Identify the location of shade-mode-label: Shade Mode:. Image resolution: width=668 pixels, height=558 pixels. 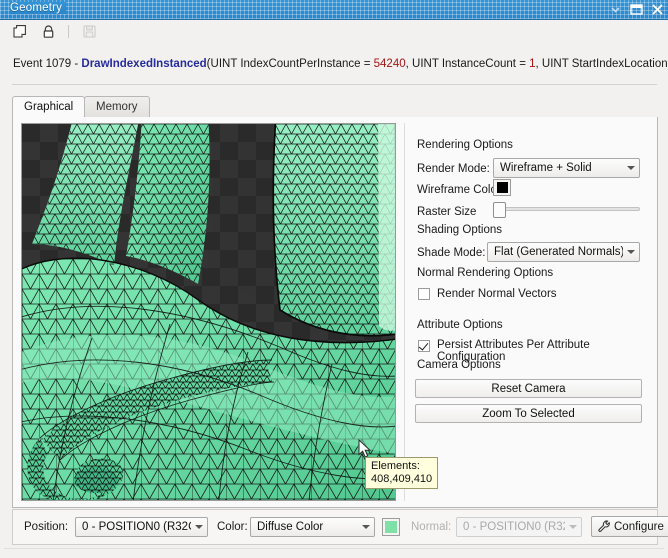
(451, 253).